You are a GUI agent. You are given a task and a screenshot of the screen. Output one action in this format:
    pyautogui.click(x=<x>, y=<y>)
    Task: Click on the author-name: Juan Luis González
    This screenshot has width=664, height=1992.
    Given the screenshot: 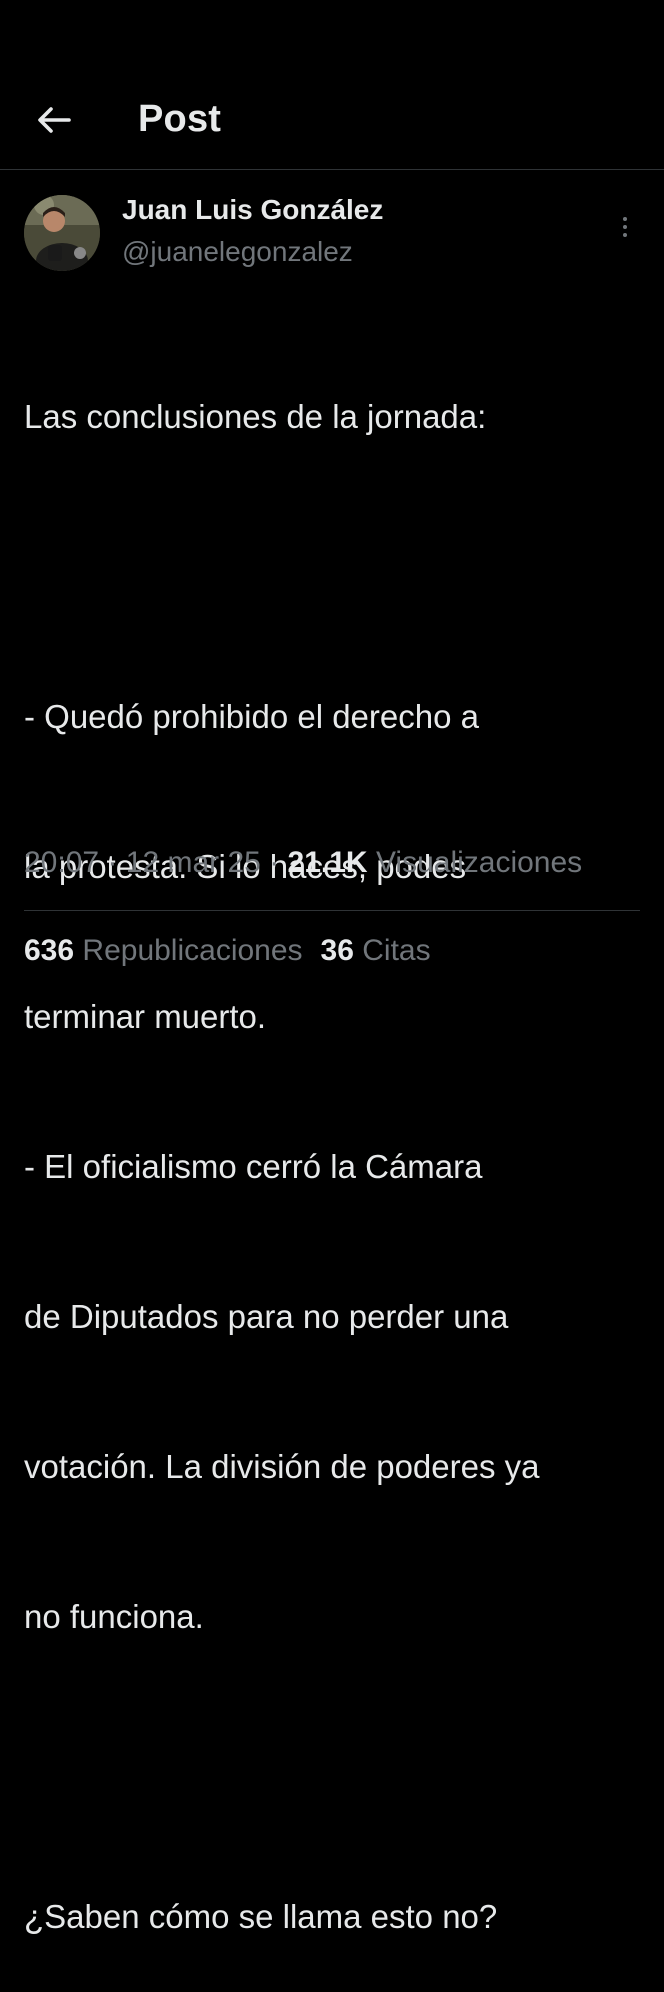 What is the action you would take?
    pyautogui.click(x=252, y=210)
    